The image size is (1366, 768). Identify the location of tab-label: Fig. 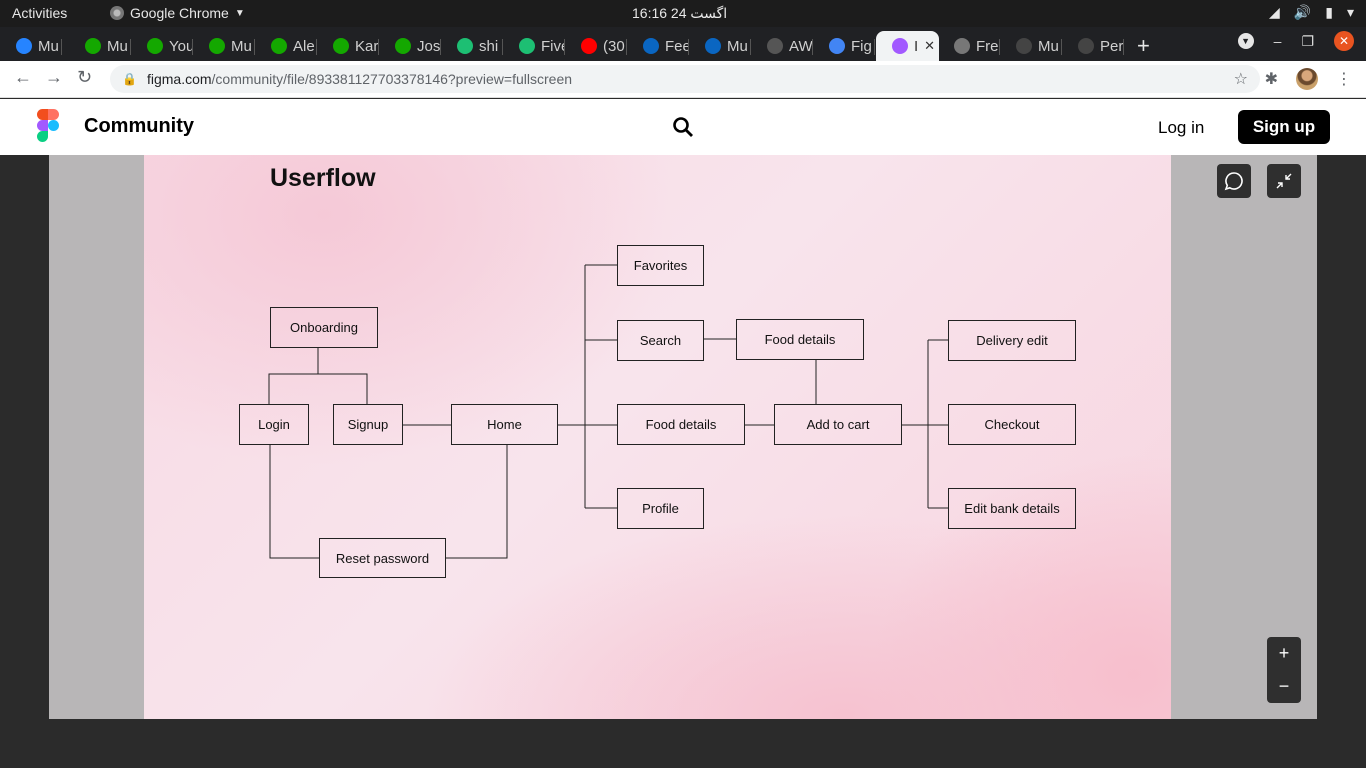
(861, 46).